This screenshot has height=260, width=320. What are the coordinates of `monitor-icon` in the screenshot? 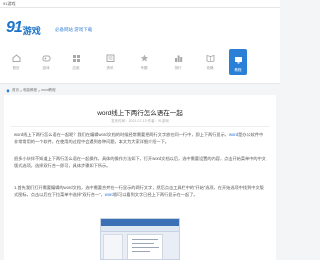 It's located at (238, 59).